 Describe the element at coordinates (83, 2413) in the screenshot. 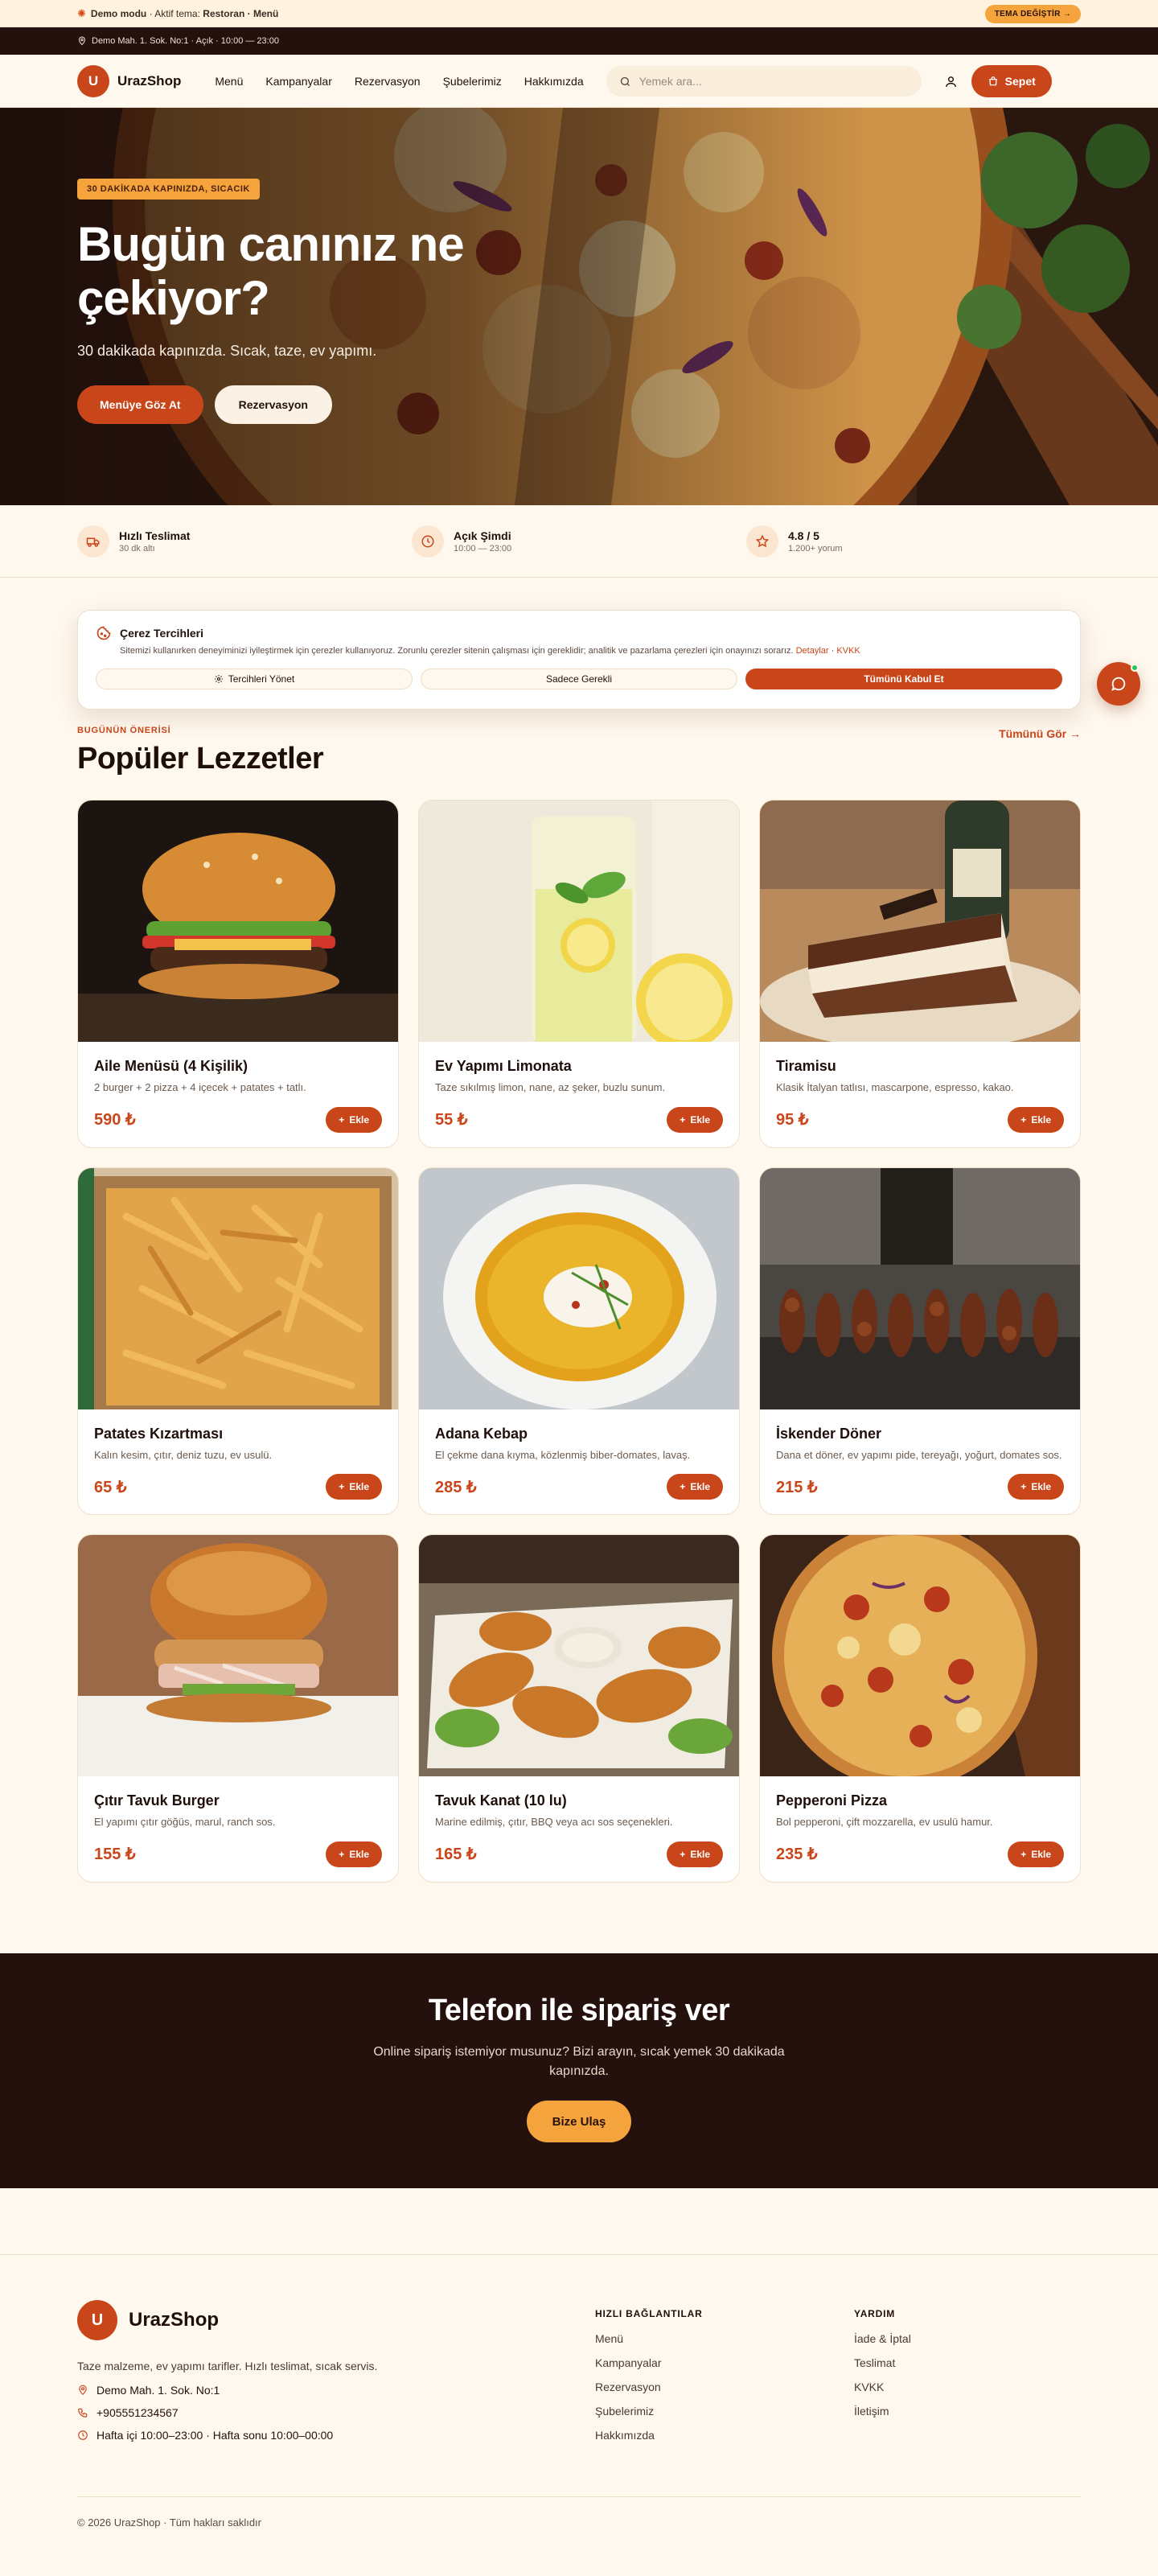

I see `phone-icon` at that location.